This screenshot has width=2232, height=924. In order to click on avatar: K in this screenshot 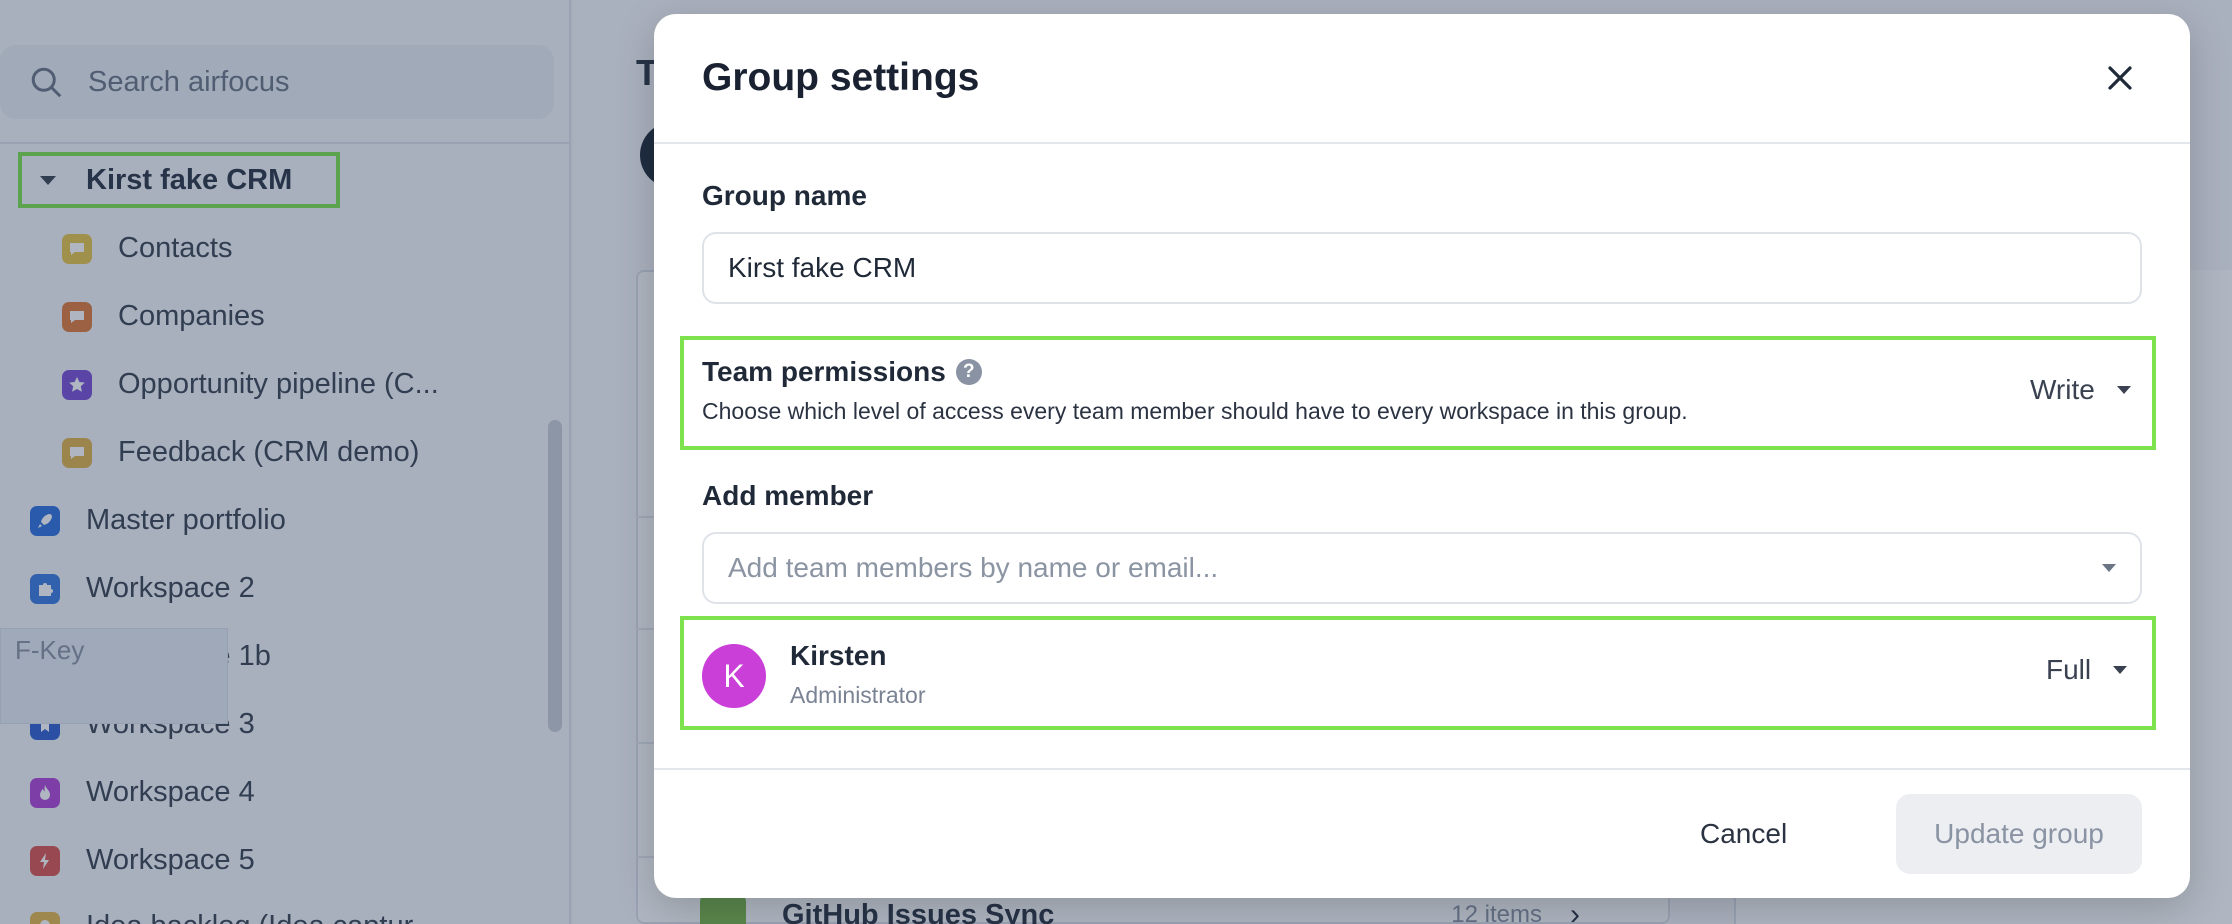, I will do `click(734, 676)`.